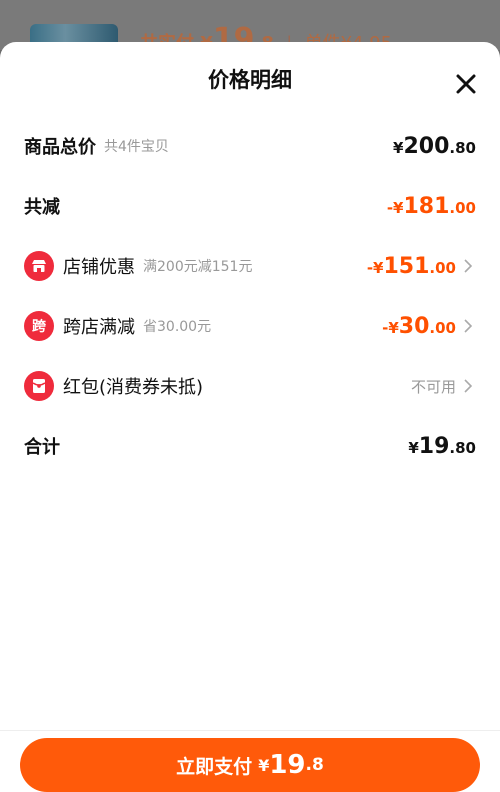 The height and width of the screenshot is (792, 500). What do you see at coordinates (250, 386) in the screenshot?
I see `row-red-packet: 红包(消费券未抵) 不可用` at bounding box center [250, 386].